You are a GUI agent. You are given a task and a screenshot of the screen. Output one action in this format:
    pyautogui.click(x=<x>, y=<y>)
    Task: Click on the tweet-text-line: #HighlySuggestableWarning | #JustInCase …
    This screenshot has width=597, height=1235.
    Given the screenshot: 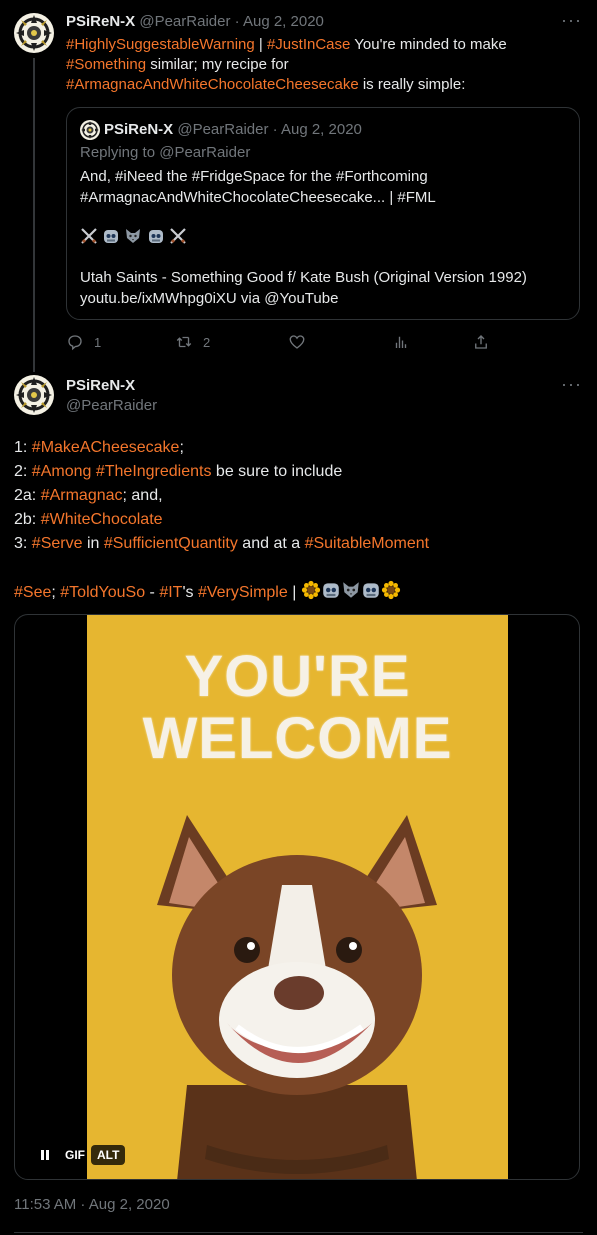 What is the action you would take?
    pyautogui.click(x=286, y=45)
    